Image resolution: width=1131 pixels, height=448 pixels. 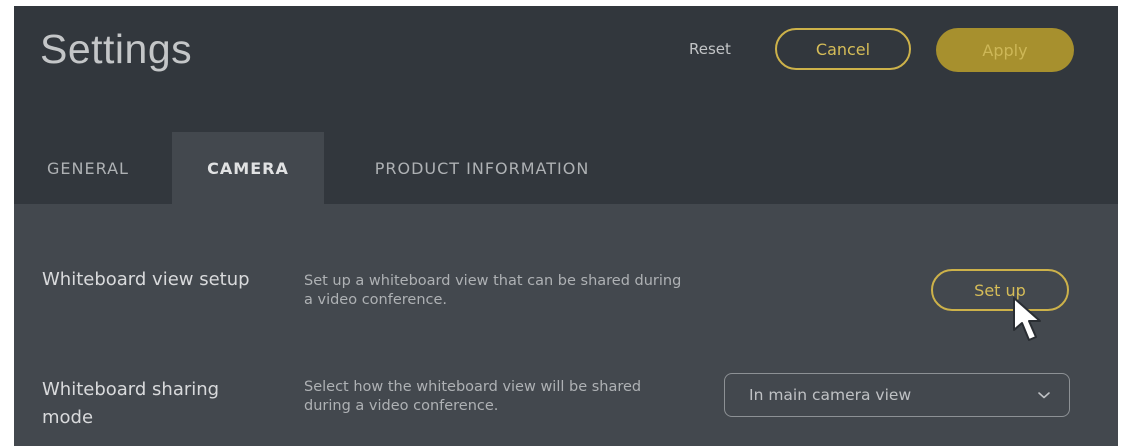 I want to click on tab-camera-label: CAMERA, so click(x=248, y=168).